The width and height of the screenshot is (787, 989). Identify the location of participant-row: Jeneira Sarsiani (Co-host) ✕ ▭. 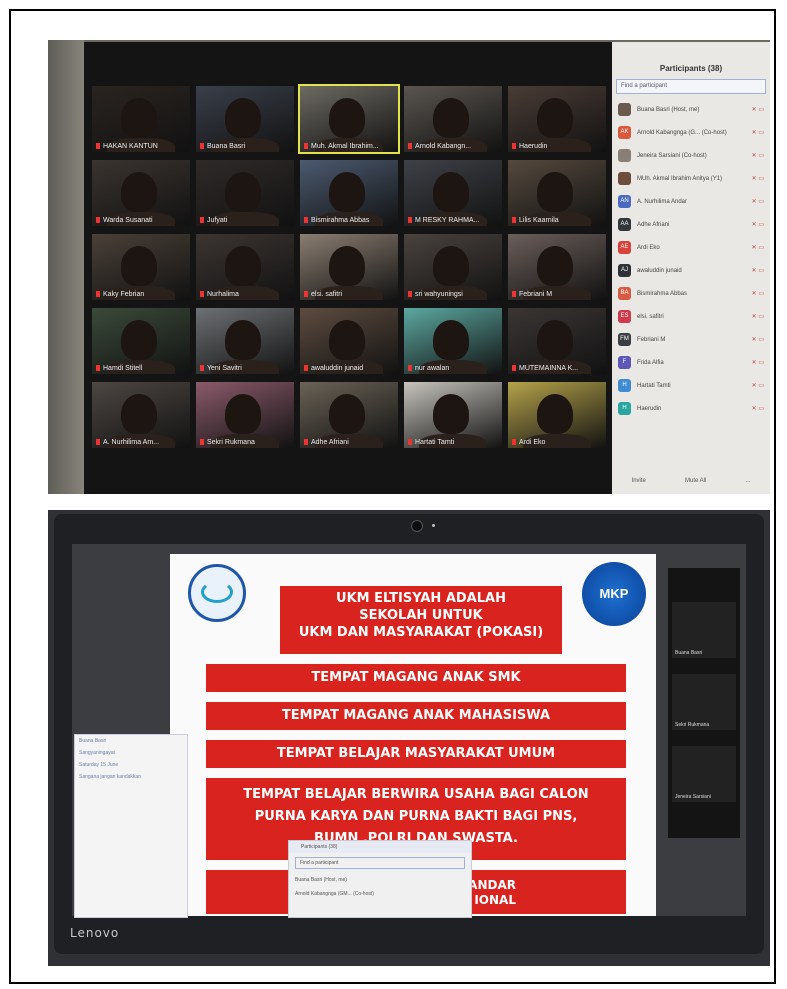
(691, 155).